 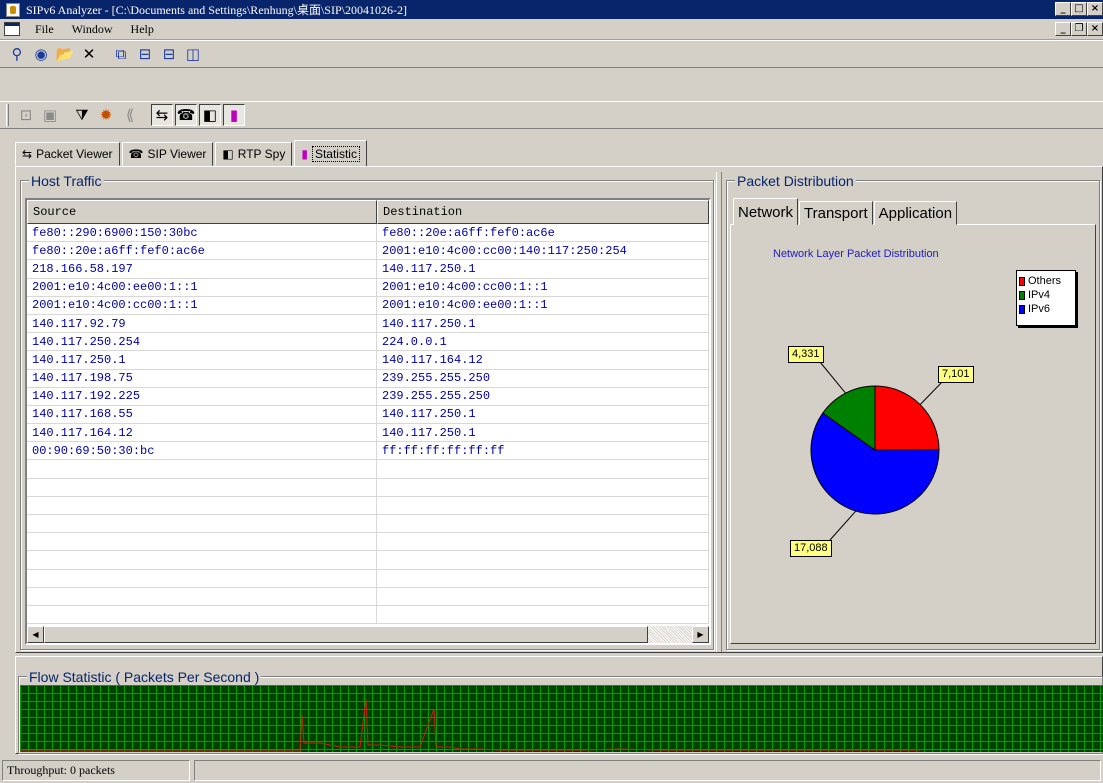 I want to click on tab-label: RTP Spy, so click(x=261, y=154).